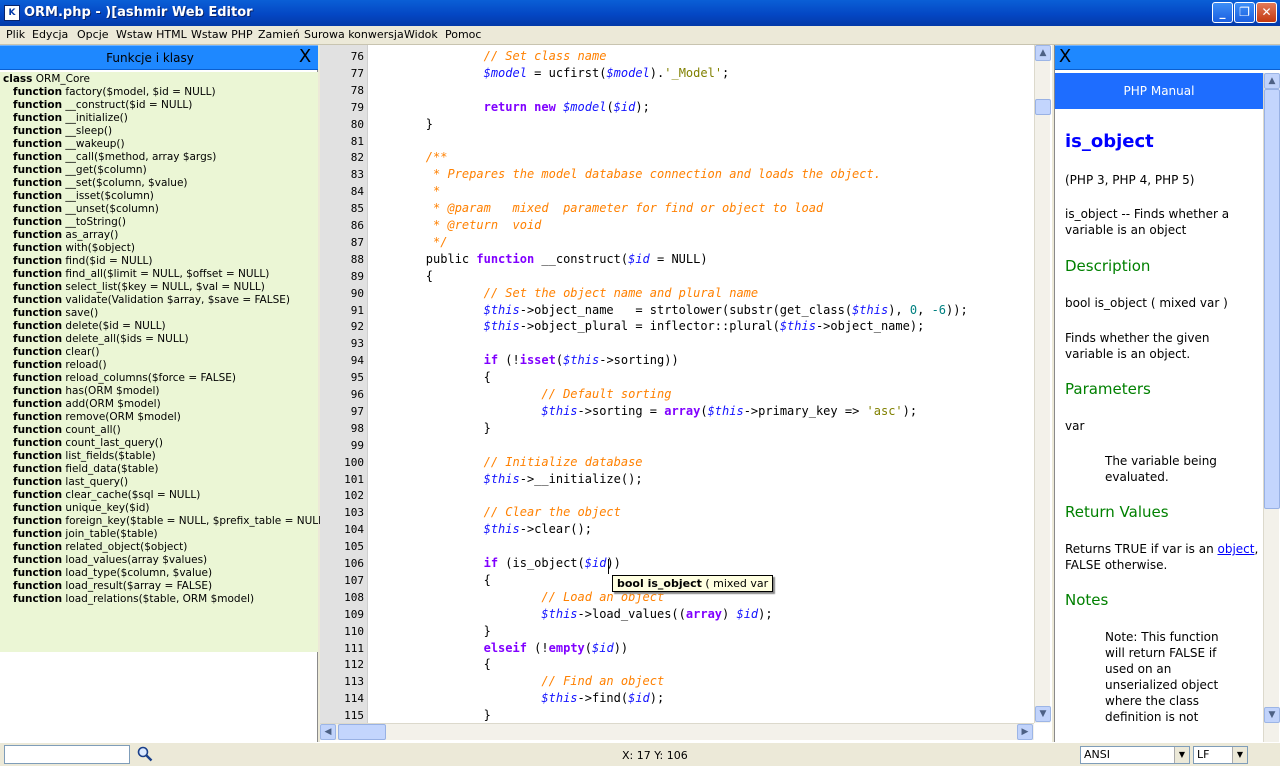 The height and width of the screenshot is (766, 1280). I want to click on code-line: $this->__initialize();, so click(505, 479).